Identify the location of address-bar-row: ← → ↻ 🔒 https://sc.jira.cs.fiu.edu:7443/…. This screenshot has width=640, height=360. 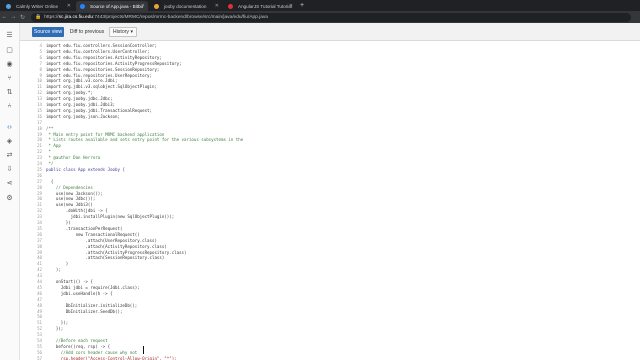
(320, 17).